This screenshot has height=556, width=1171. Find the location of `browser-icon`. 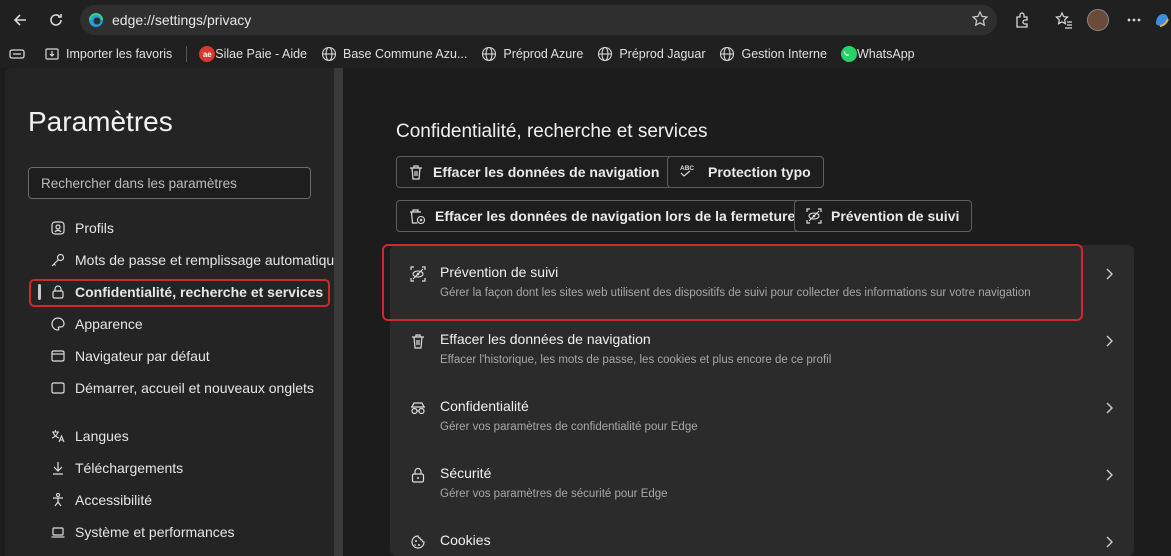

browser-icon is located at coordinates (58, 356).